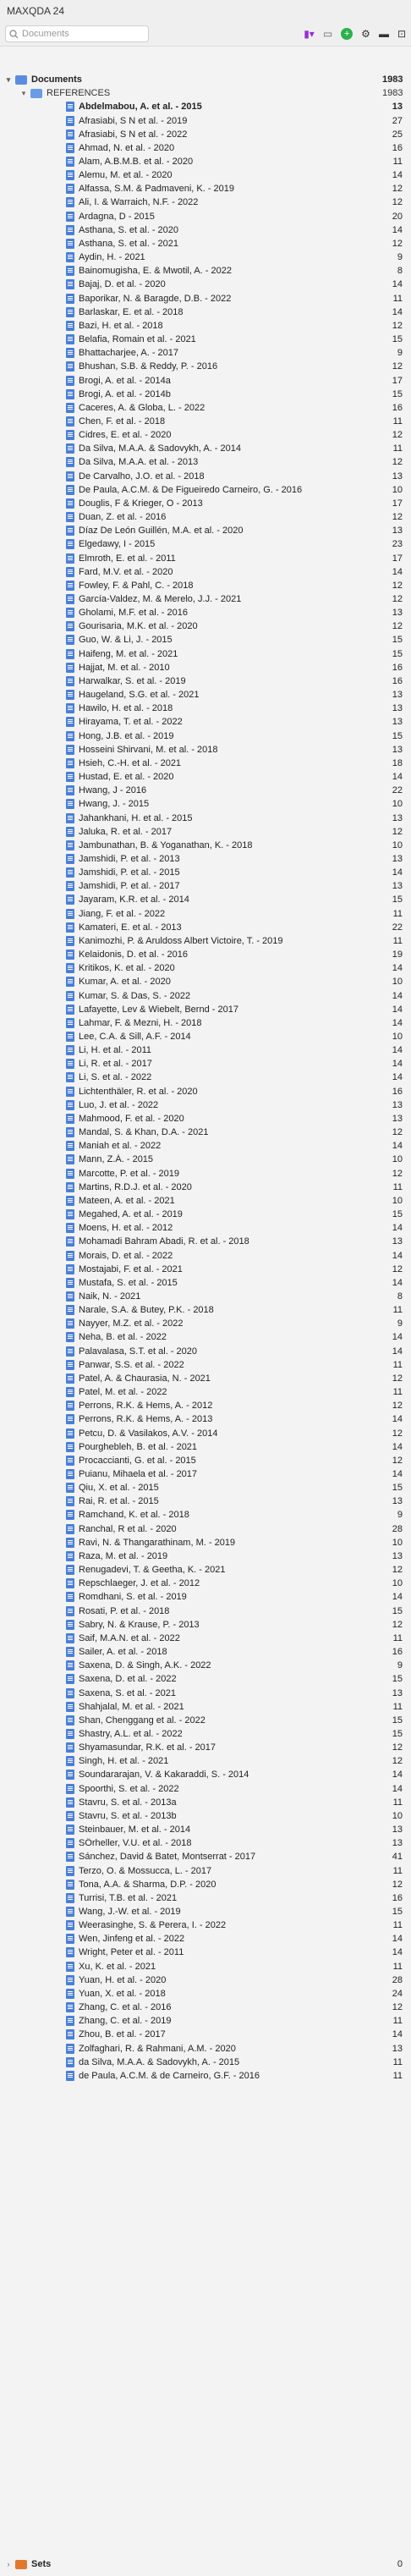  What do you see at coordinates (206, 681) in the screenshot?
I see `document-row: Harwalkar, S. et al. - 2019 16` at bounding box center [206, 681].